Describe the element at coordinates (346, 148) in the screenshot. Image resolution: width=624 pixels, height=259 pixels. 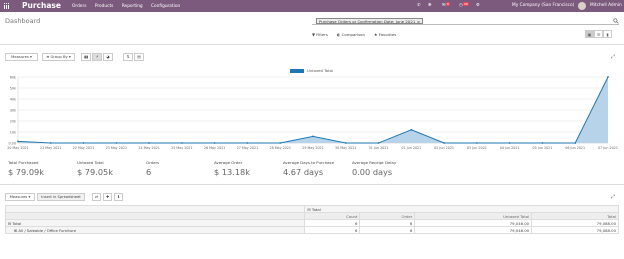
I see `x-tick-label: 30 May 2021` at that location.